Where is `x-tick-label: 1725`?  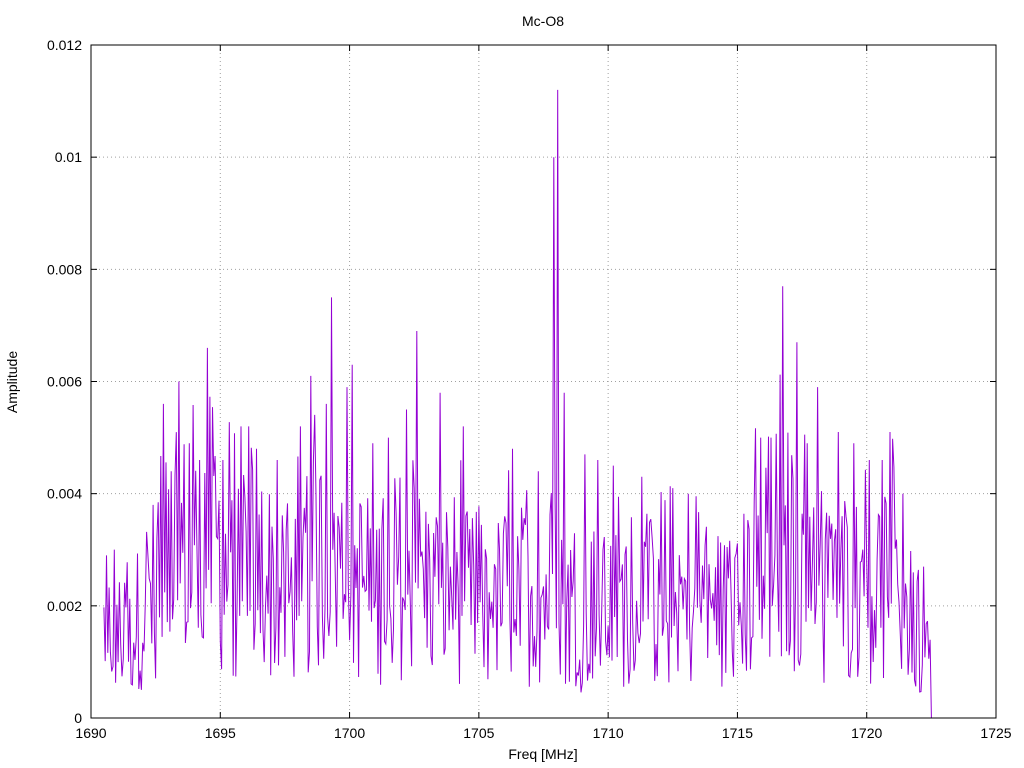 x-tick-label: 1725 is located at coordinates (995, 733).